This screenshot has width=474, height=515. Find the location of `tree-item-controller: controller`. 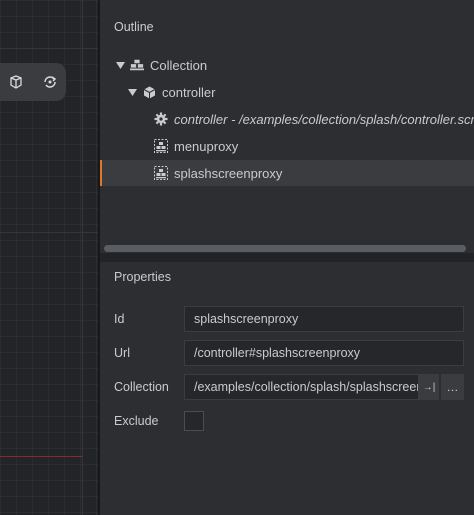

tree-item-controller: controller is located at coordinates (287, 92).